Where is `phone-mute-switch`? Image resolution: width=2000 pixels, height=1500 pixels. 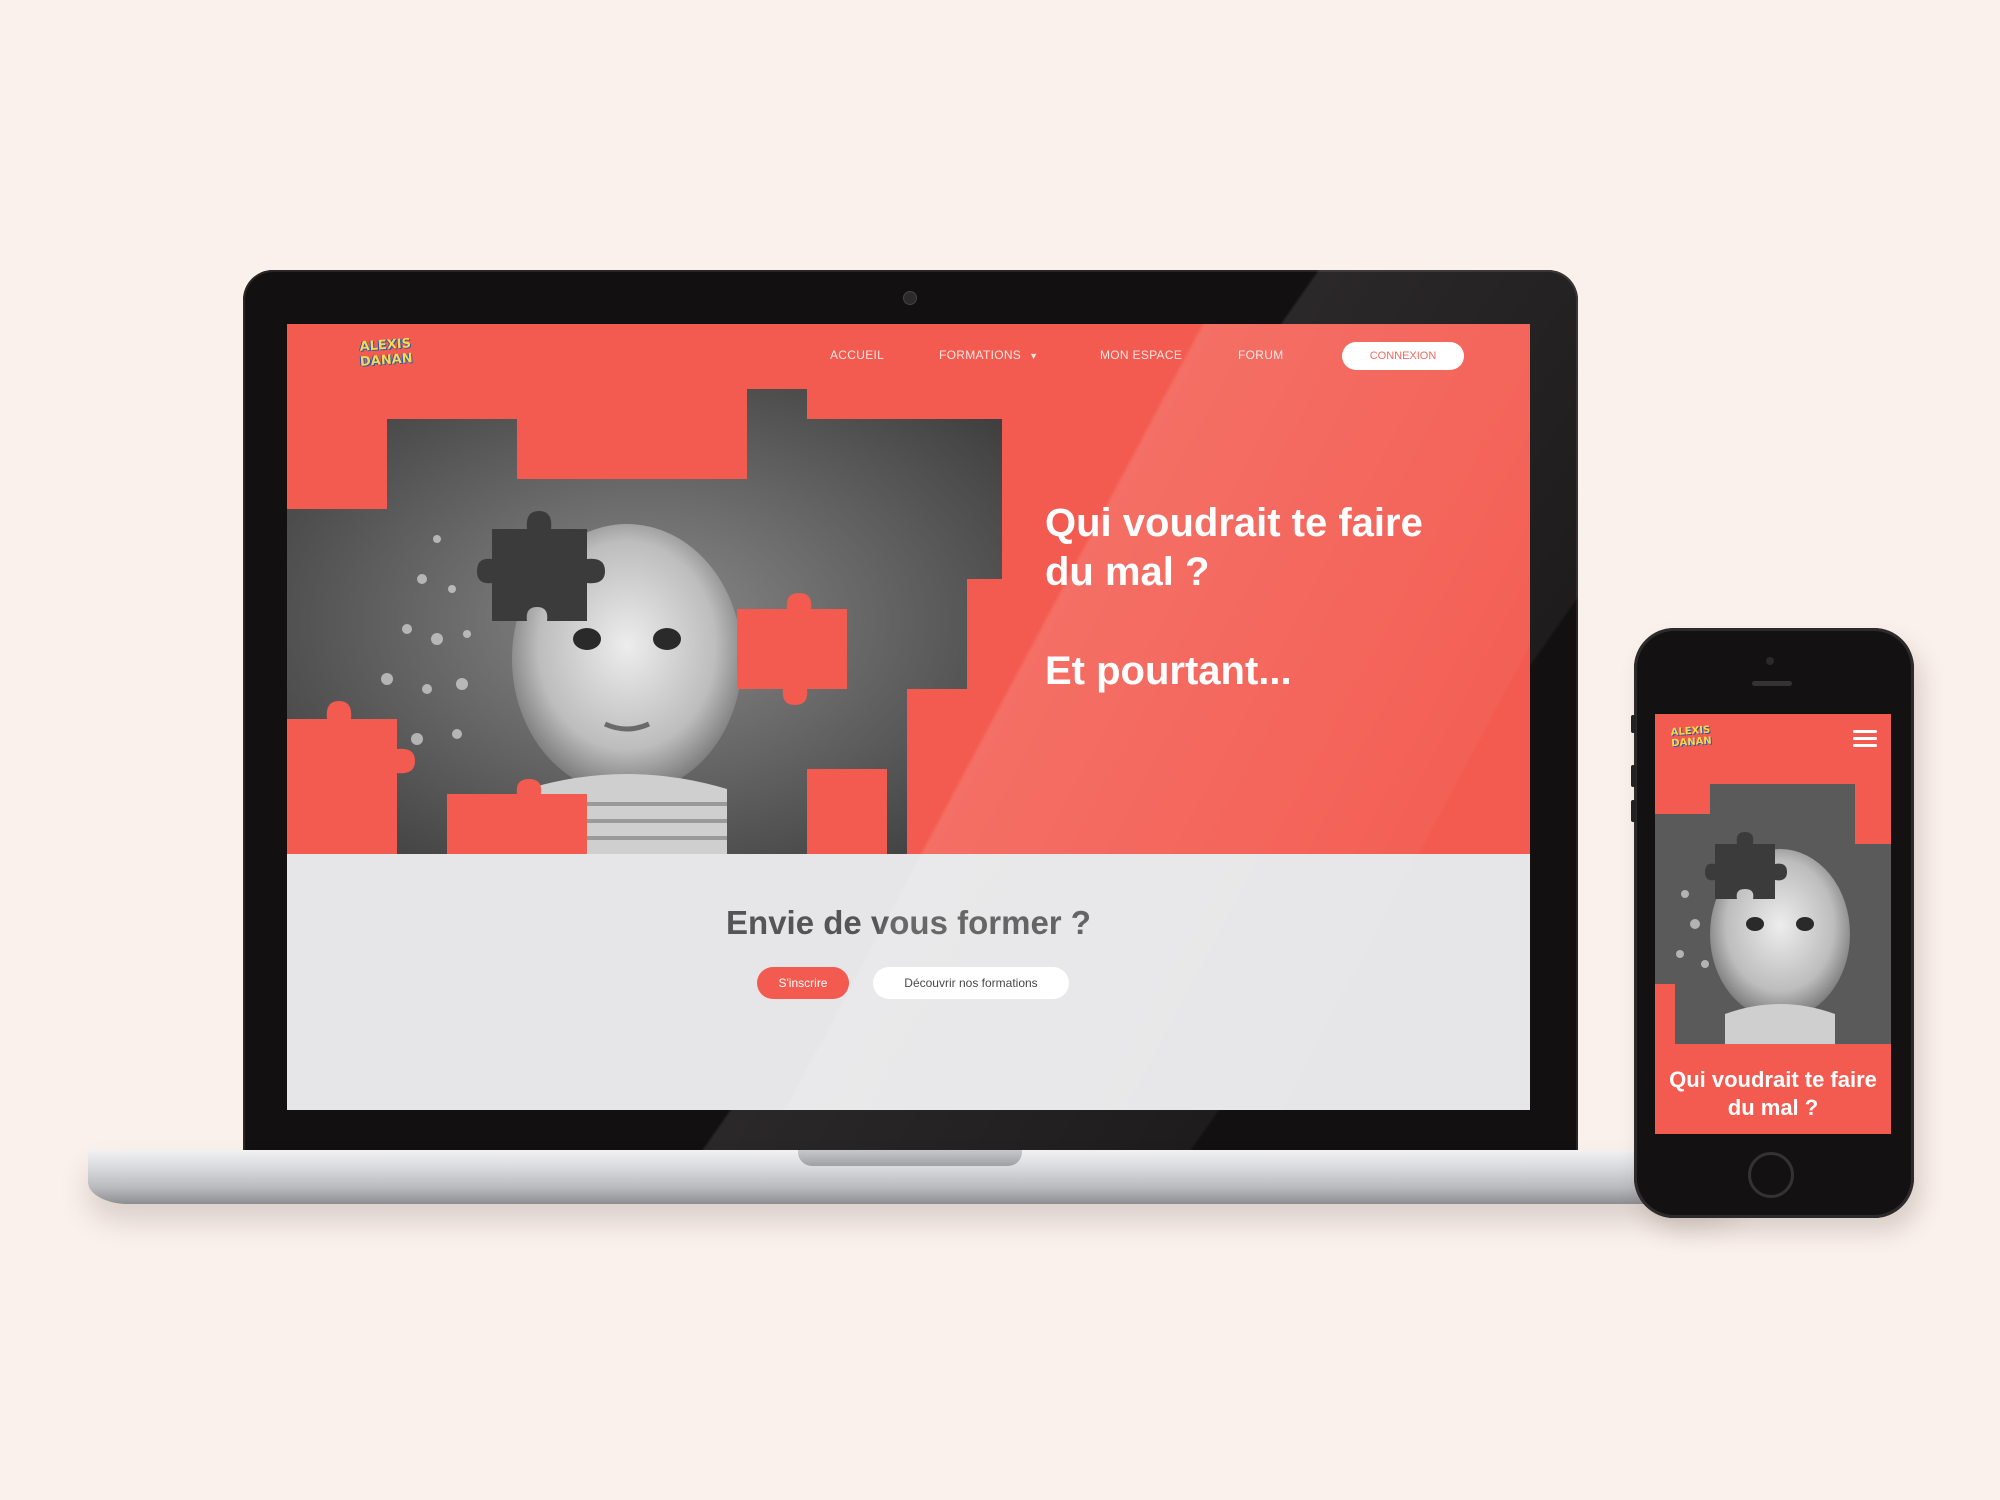
phone-mute-switch is located at coordinates (1633, 724).